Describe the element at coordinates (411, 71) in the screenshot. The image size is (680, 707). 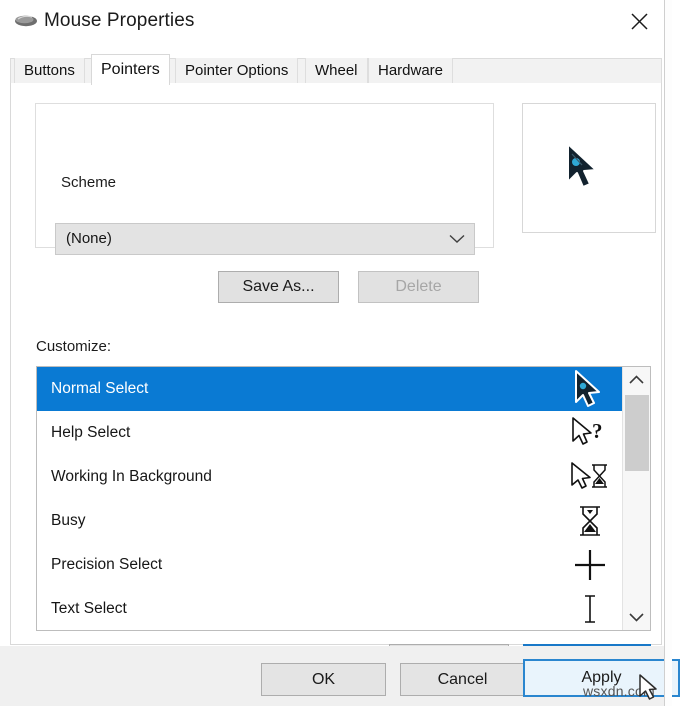
I see `tab-hardware: Hardware` at that location.